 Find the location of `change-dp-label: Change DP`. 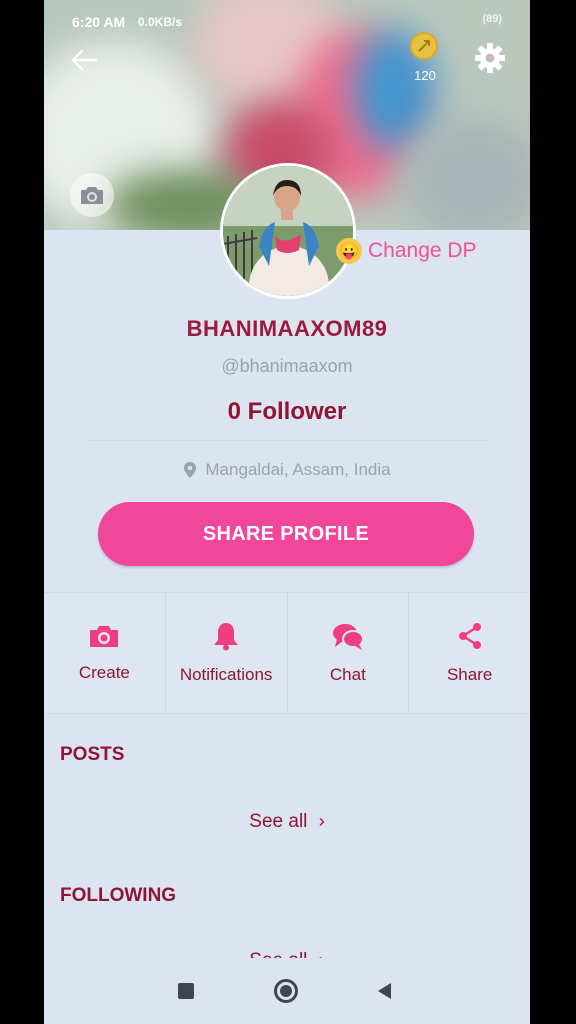

change-dp-label: Change DP is located at coordinates (422, 250).